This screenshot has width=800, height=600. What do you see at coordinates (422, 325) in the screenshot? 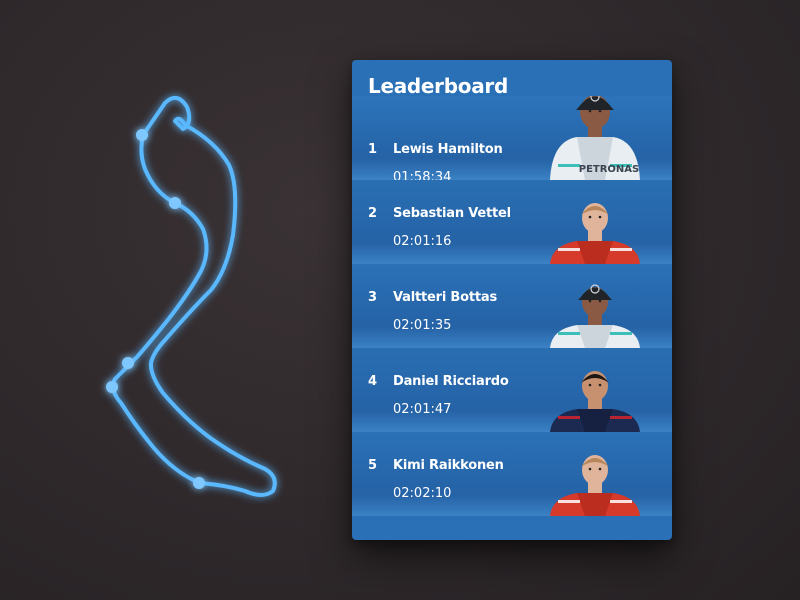
I see `driver-time: 02:01:35` at bounding box center [422, 325].